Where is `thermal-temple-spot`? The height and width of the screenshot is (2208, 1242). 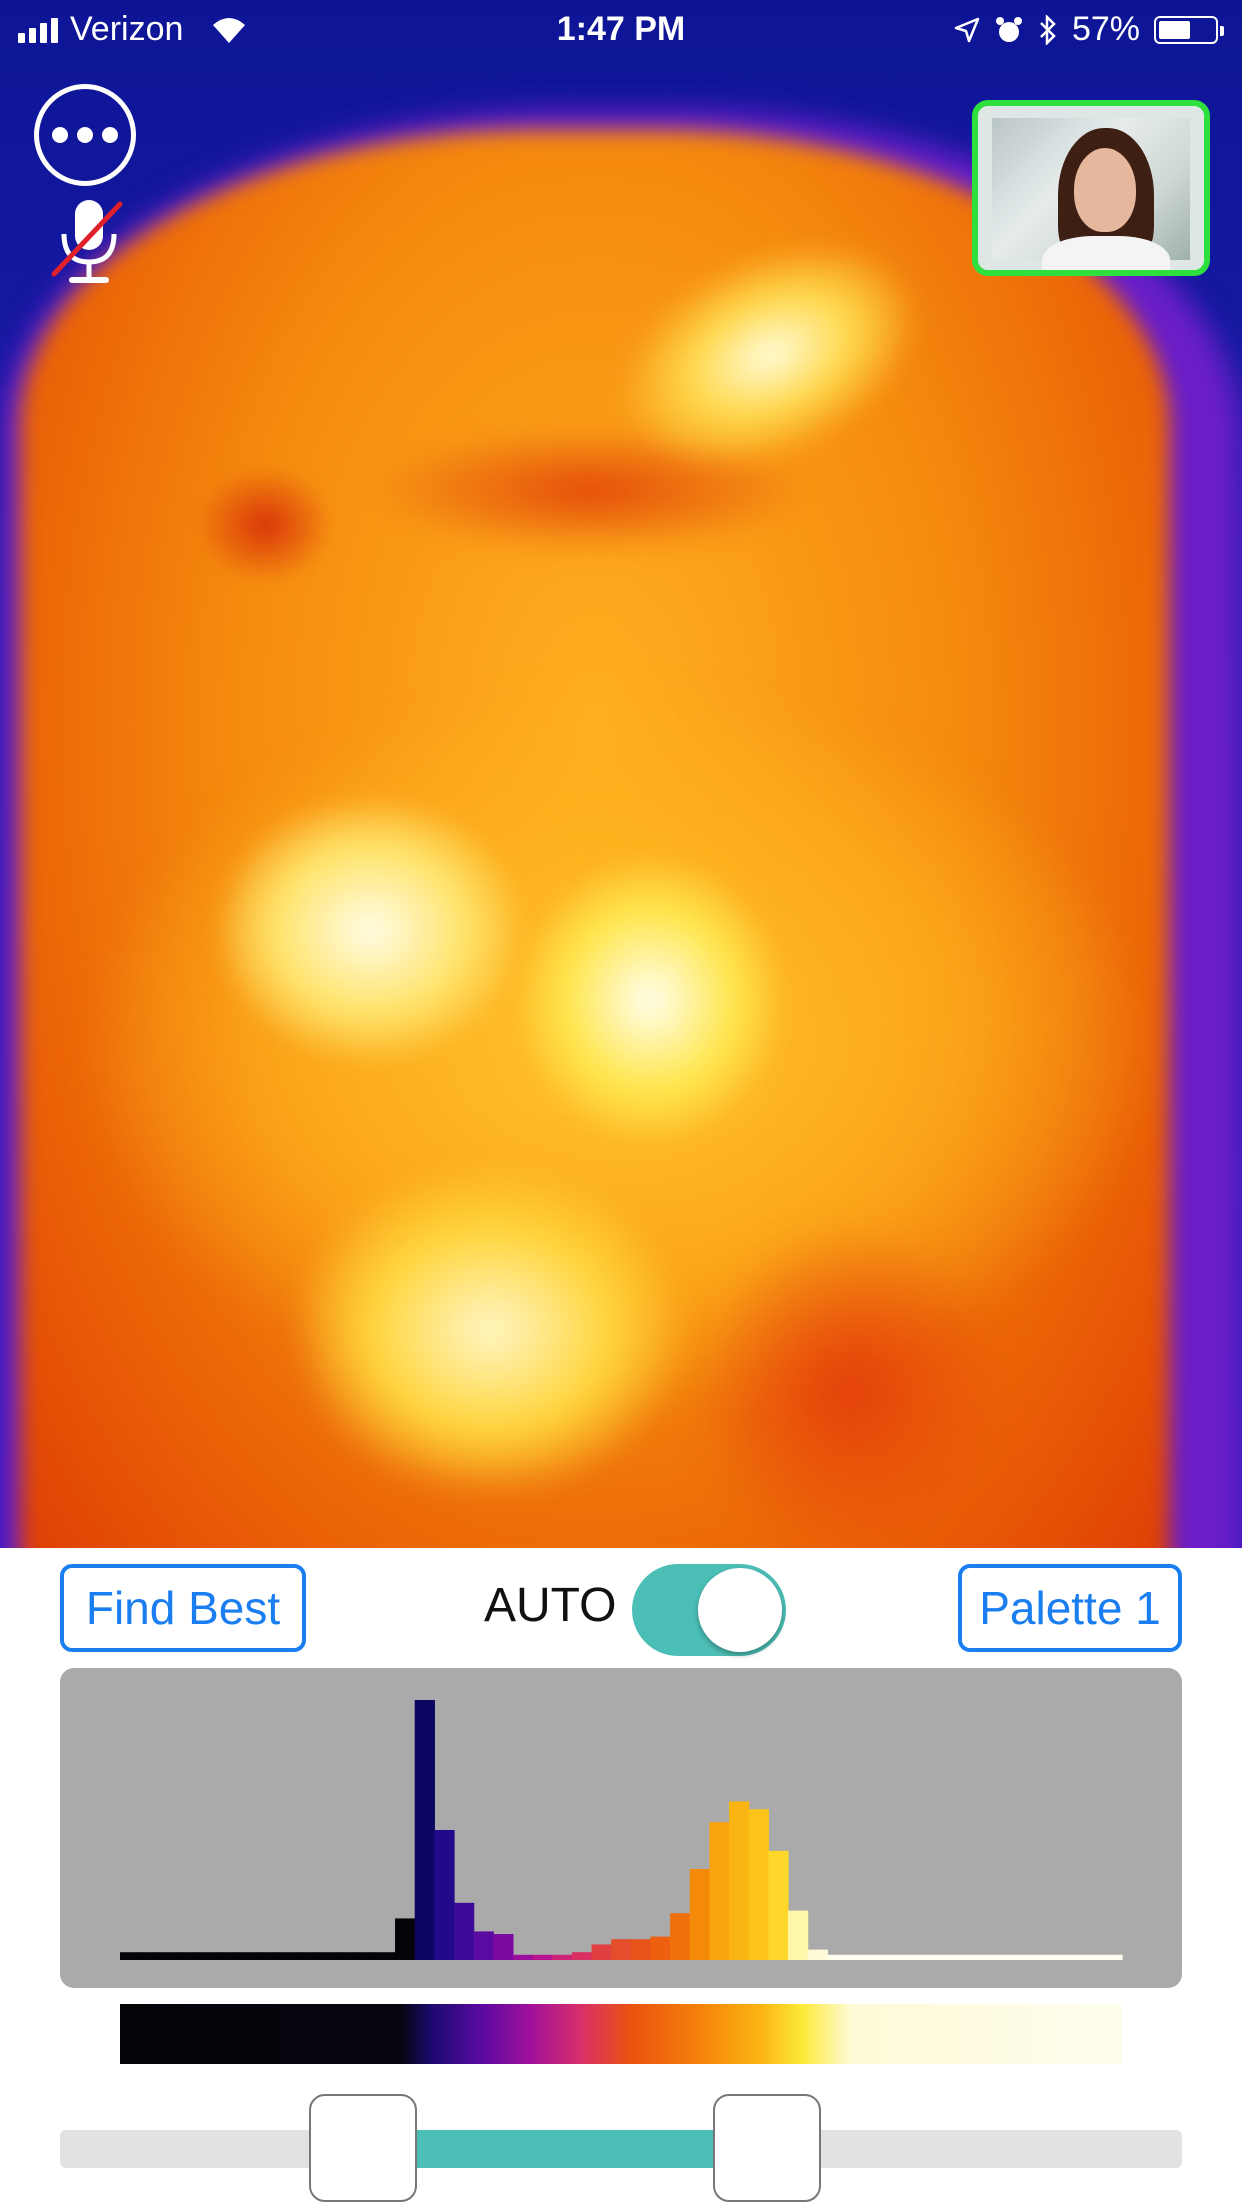 thermal-temple-spot is located at coordinates (265, 525).